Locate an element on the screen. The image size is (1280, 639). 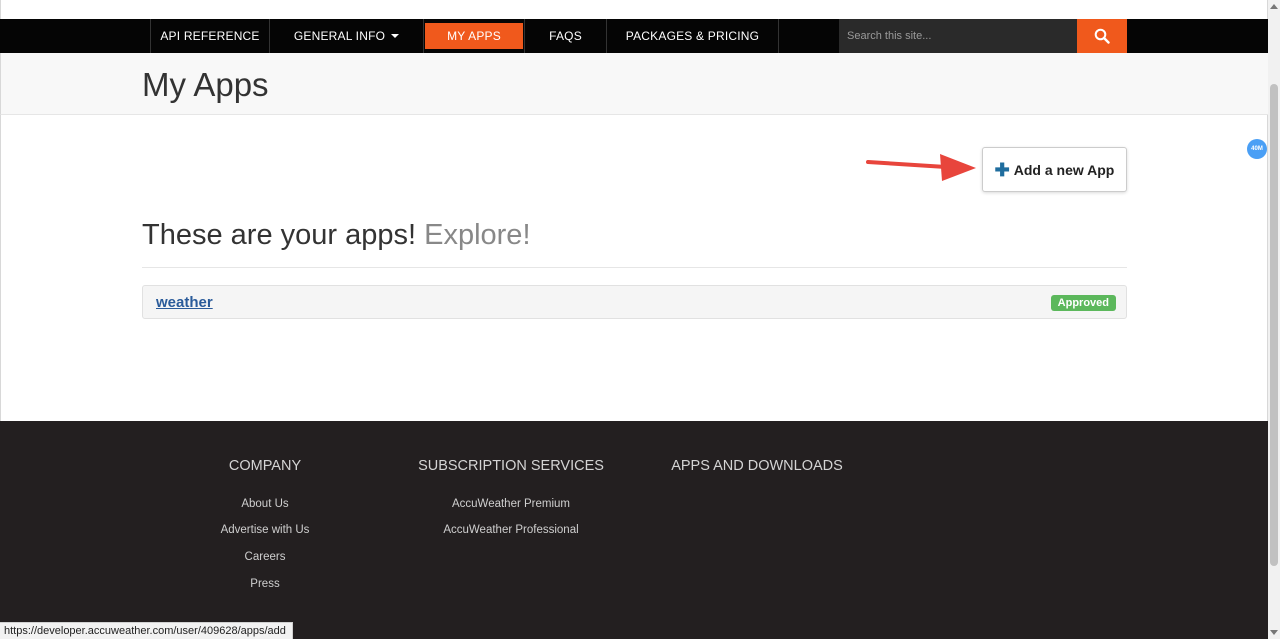
add-new-app-button: ✚ Add a new App is located at coordinates (1054, 169).